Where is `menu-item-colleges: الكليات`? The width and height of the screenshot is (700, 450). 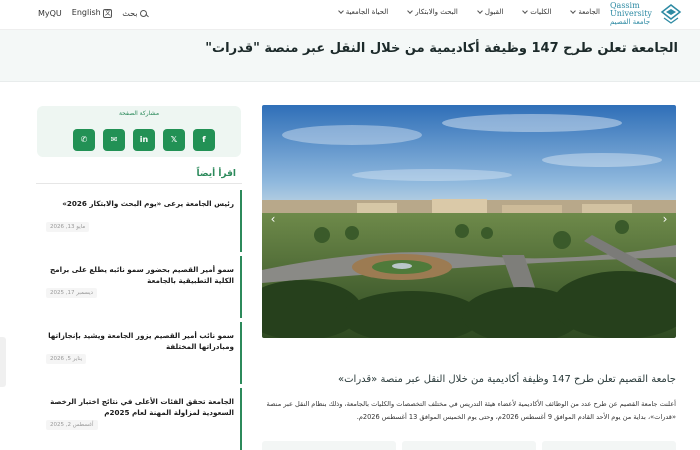 menu-item-colleges: الكليات is located at coordinates (537, 12).